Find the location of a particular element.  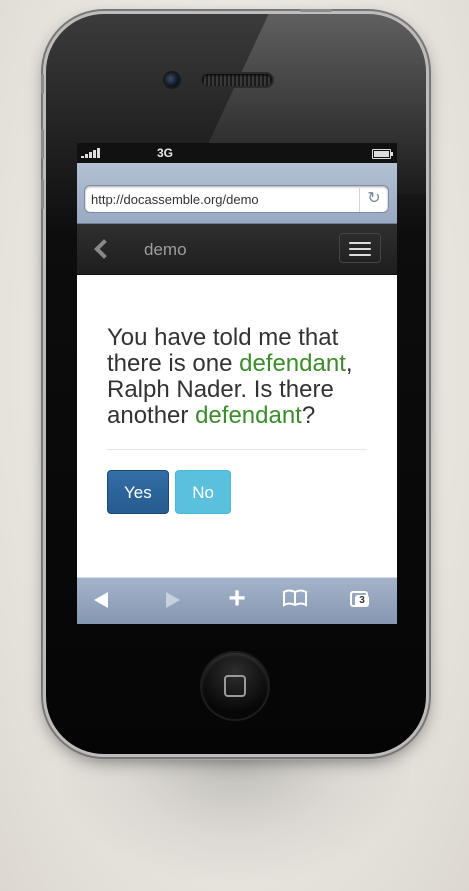

home-button is located at coordinates (235, 686).